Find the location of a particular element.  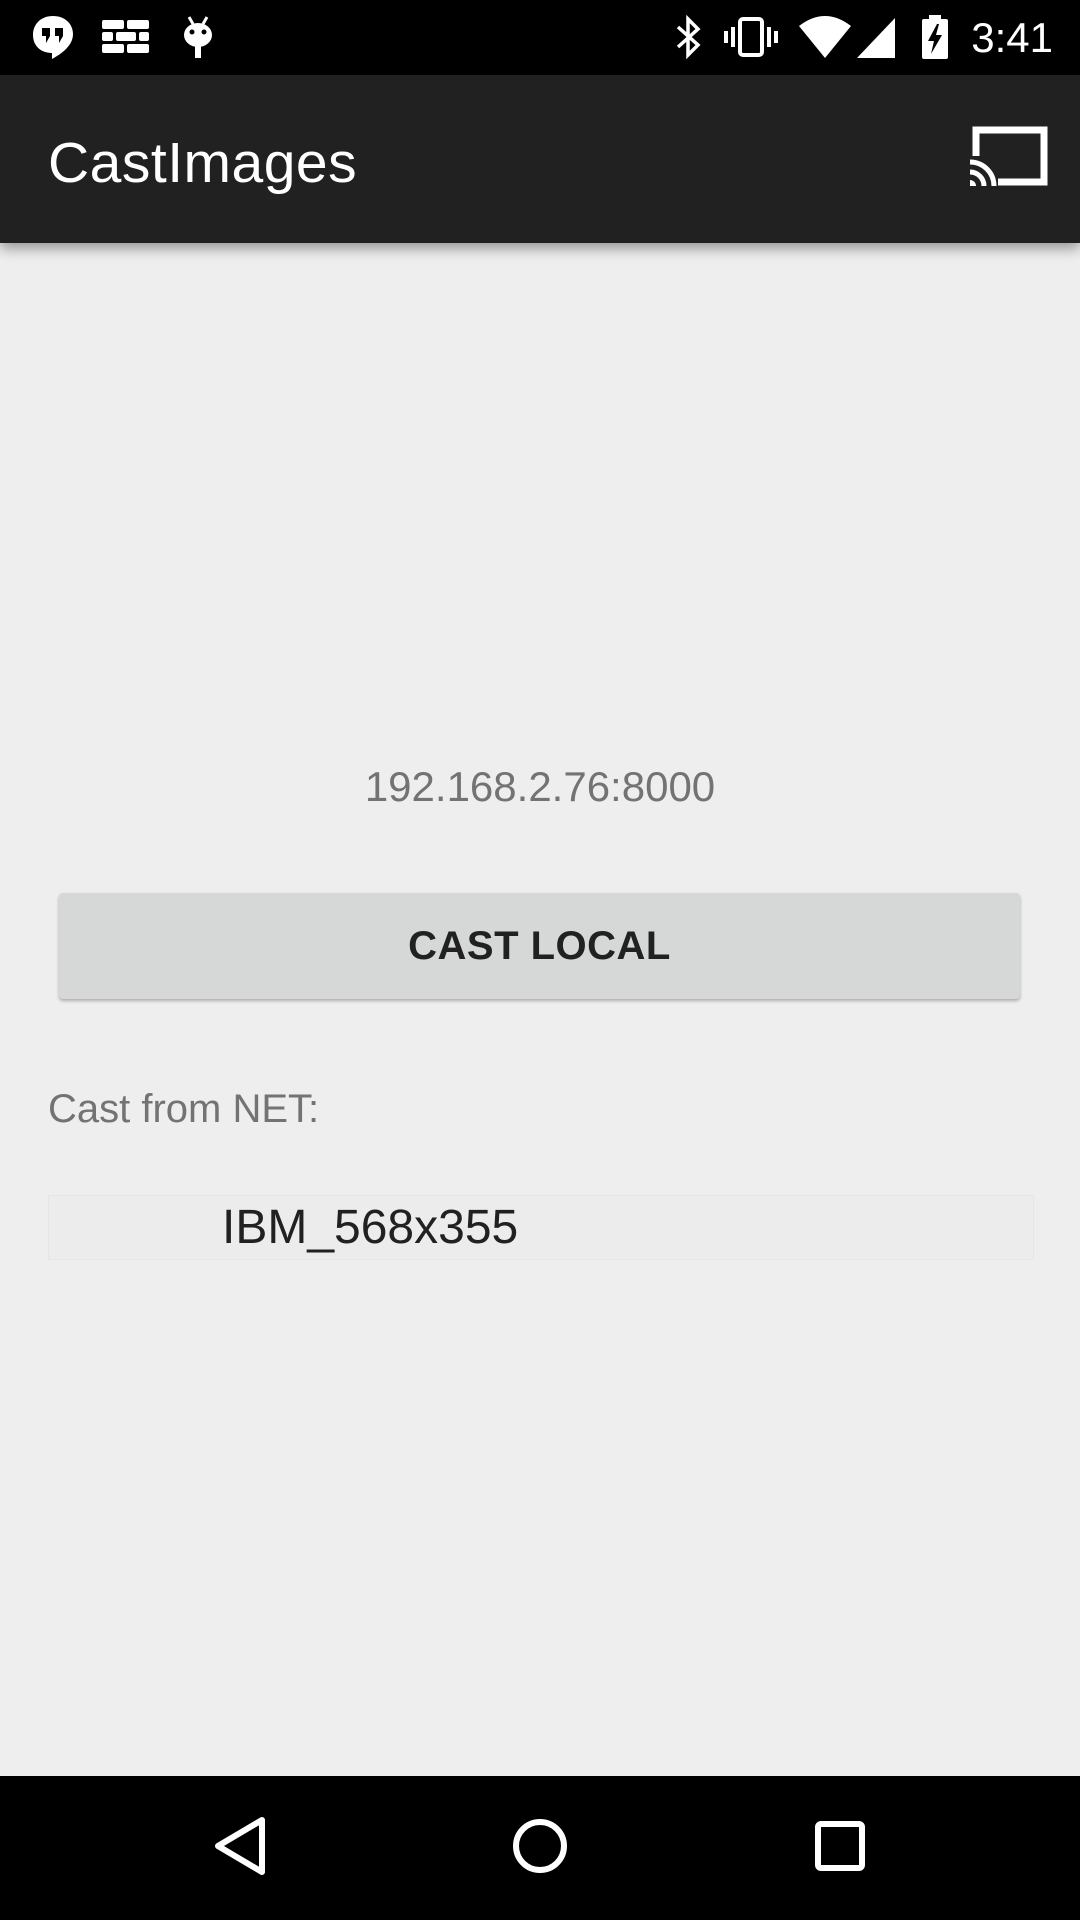

vibrate-icon is located at coordinates (751, 37).